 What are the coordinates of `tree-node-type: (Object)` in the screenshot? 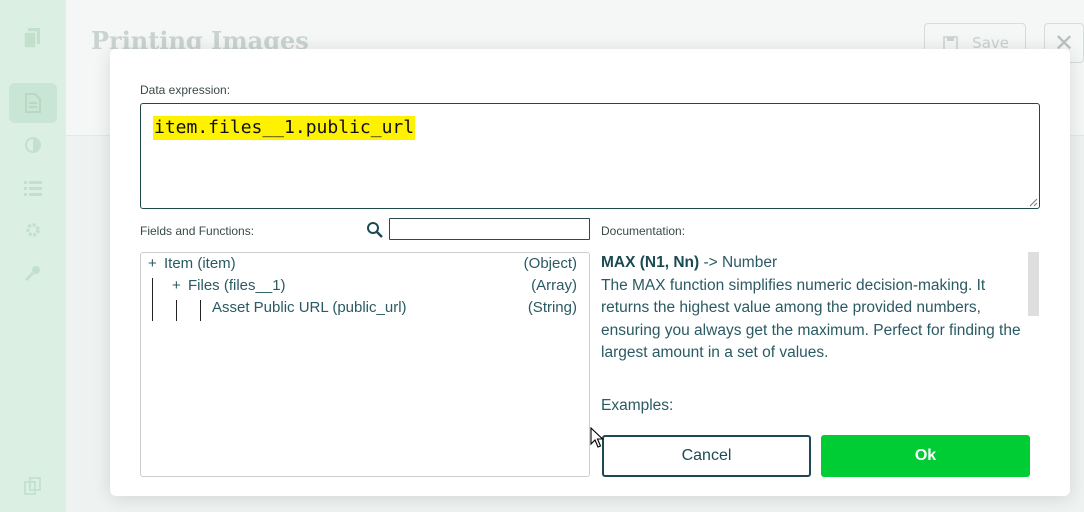 It's located at (550, 263).